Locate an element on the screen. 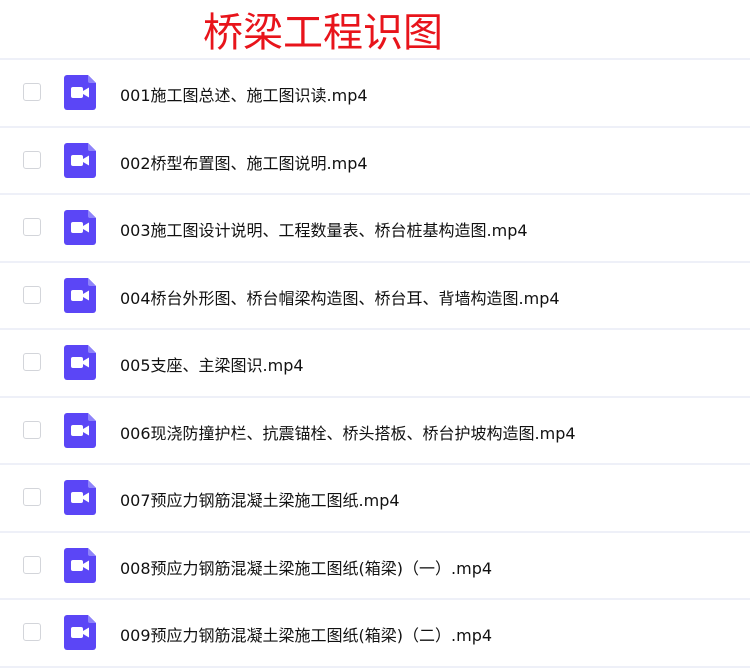 The height and width of the screenshot is (668, 750). file-name: 007预应力钢筋混凝土梁施工图纸.mp4 is located at coordinates (260, 499).